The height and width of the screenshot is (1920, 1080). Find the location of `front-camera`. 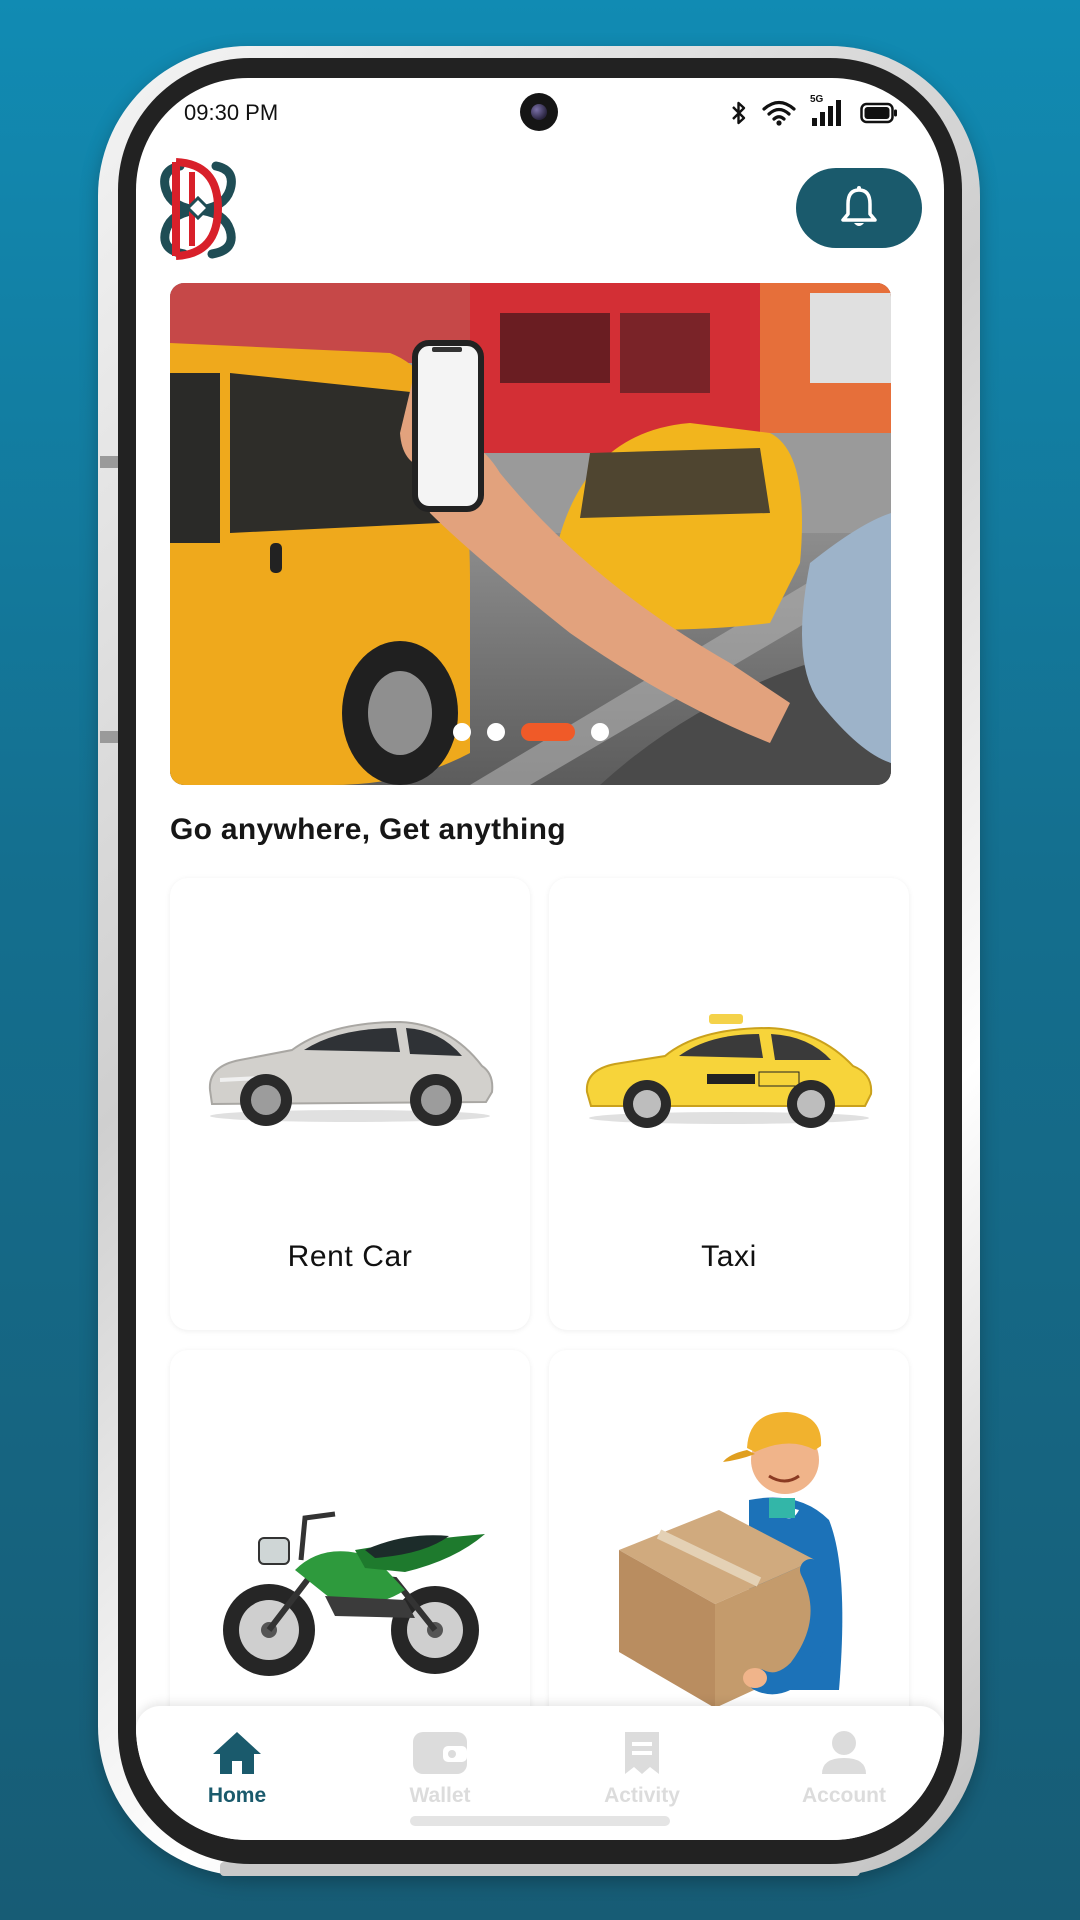

front-camera is located at coordinates (539, 112).